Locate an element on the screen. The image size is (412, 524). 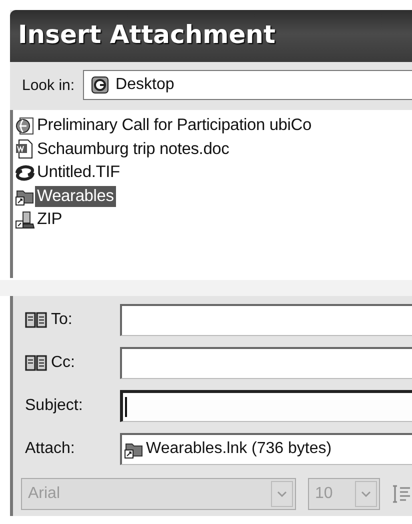
window-title: Insert Attachment is located at coordinates (146, 34).